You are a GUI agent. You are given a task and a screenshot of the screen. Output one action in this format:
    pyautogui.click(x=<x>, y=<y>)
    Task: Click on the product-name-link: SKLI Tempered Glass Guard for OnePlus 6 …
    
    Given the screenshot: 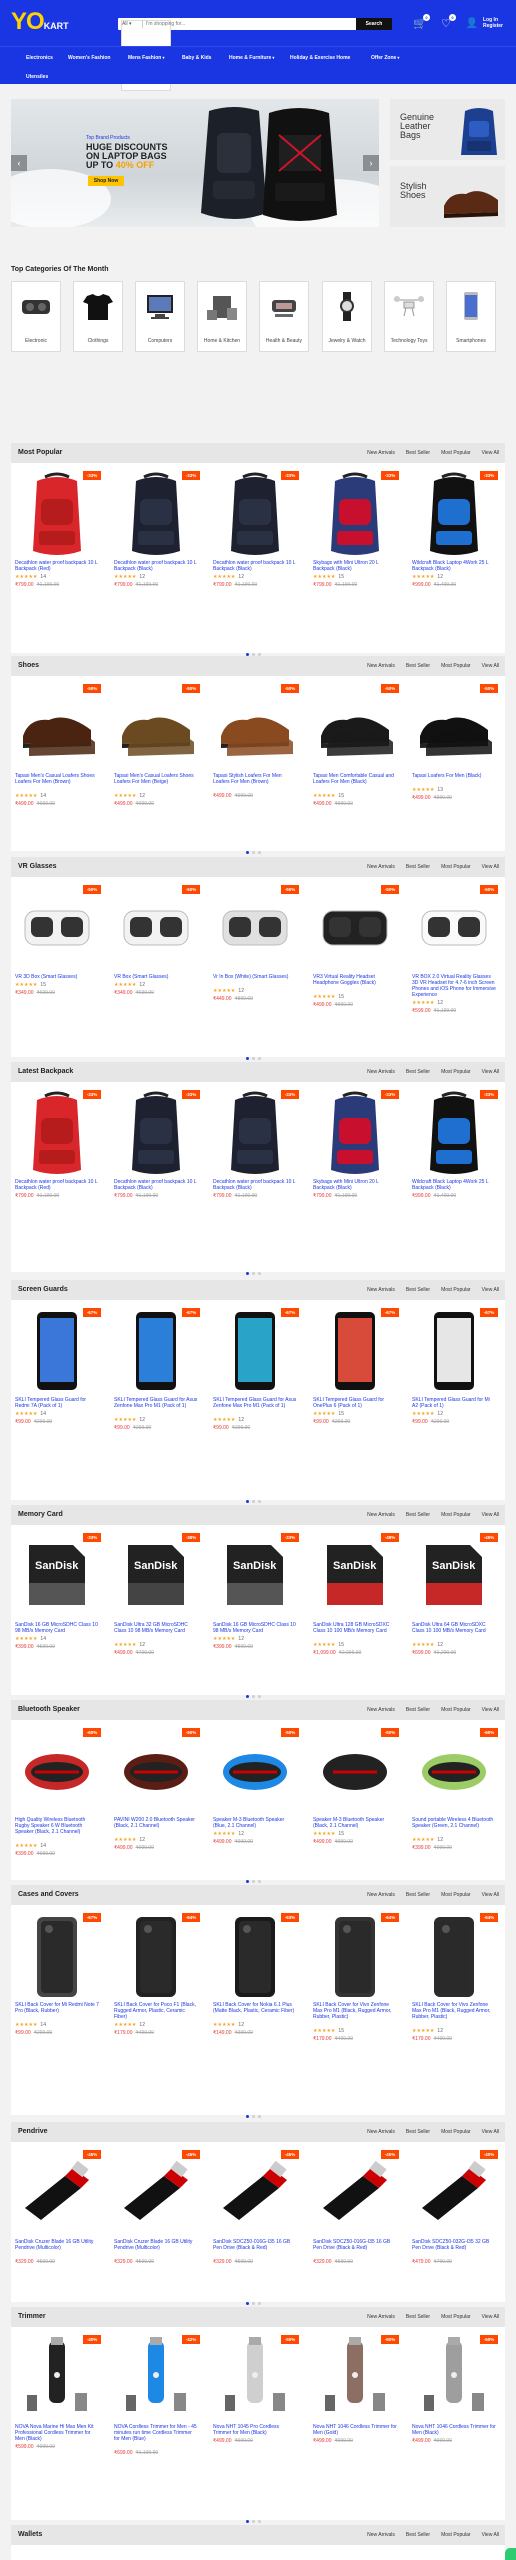 What is the action you would take?
    pyautogui.click(x=355, y=1403)
    